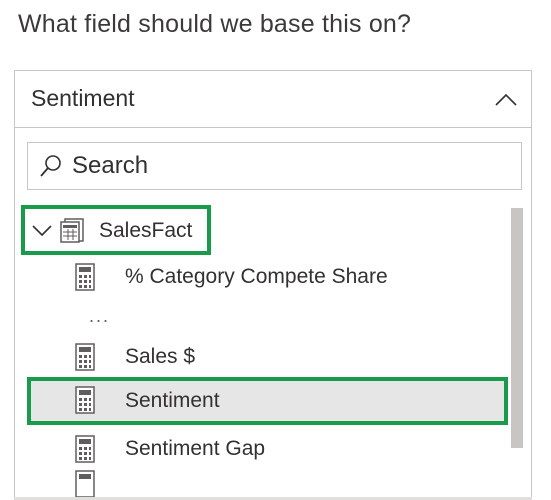 The width and height of the screenshot is (551, 500). What do you see at coordinates (50, 166) in the screenshot?
I see `search-icon` at bounding box center [50, 166].